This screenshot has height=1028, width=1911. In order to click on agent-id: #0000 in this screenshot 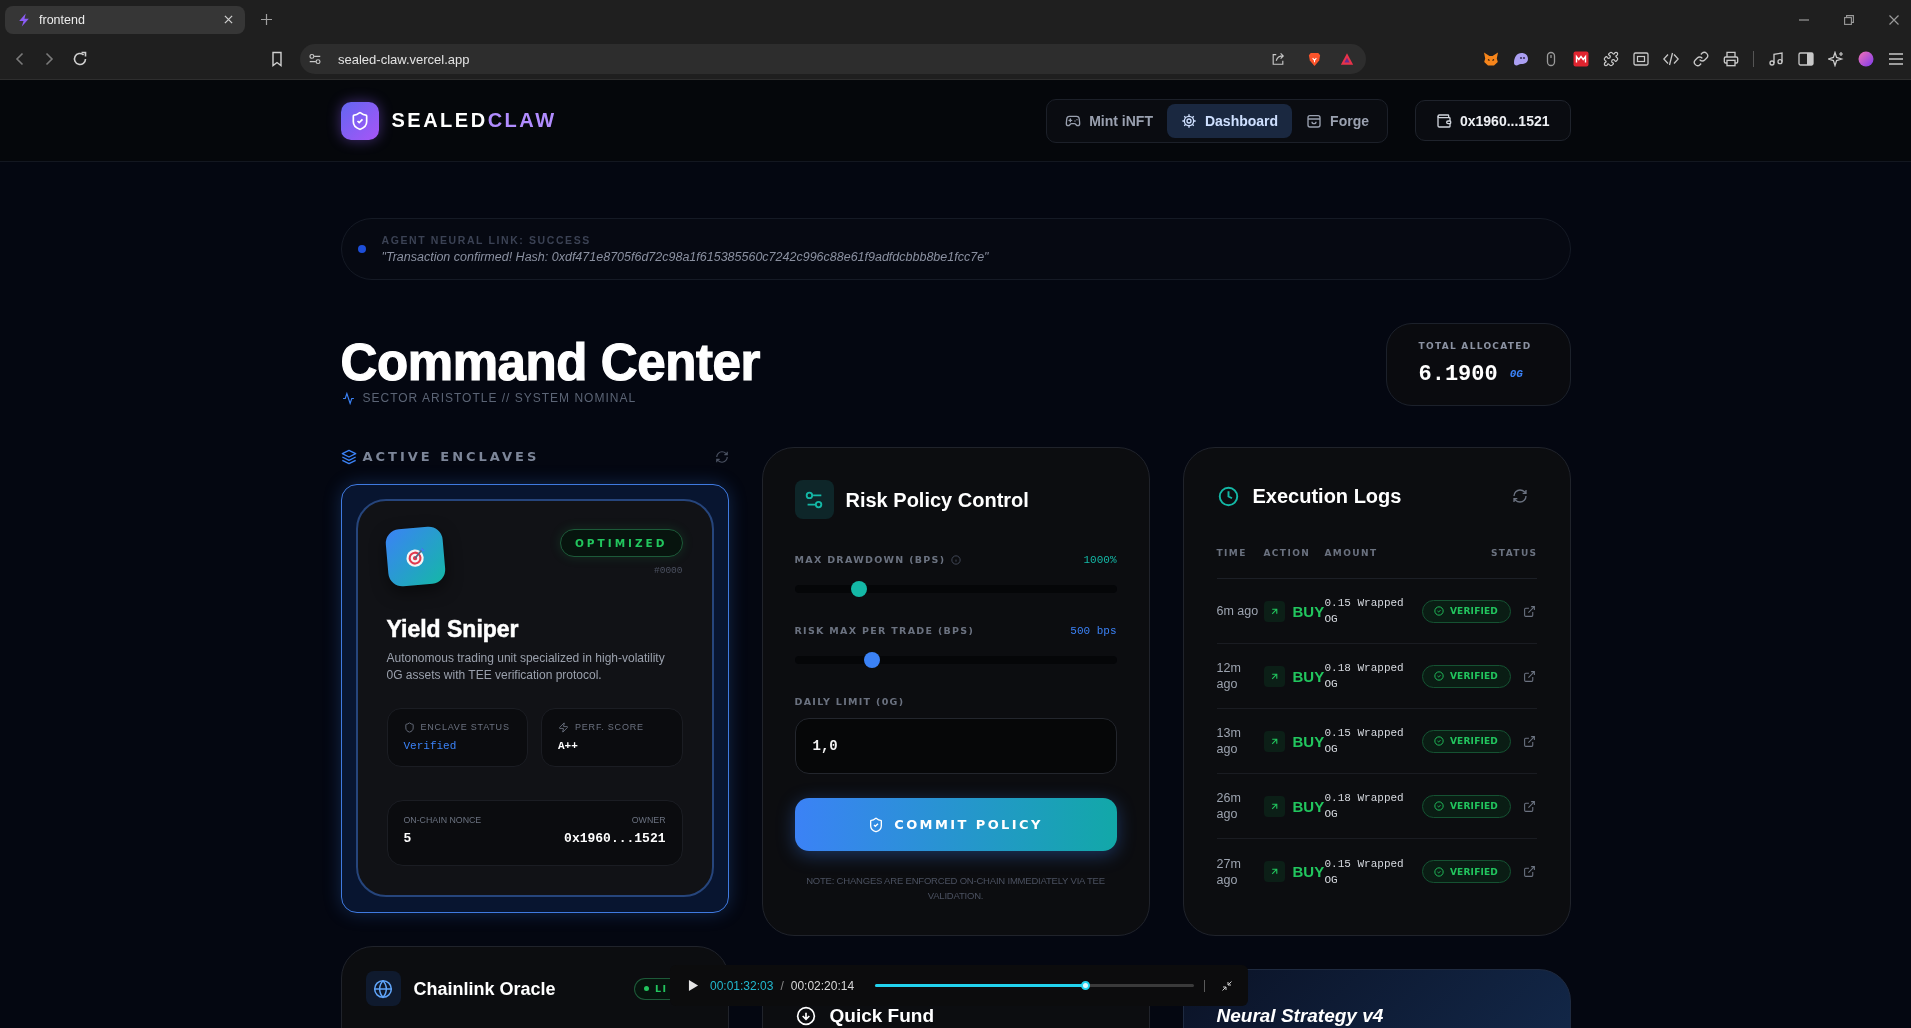, I will do `click(668, 571)`.